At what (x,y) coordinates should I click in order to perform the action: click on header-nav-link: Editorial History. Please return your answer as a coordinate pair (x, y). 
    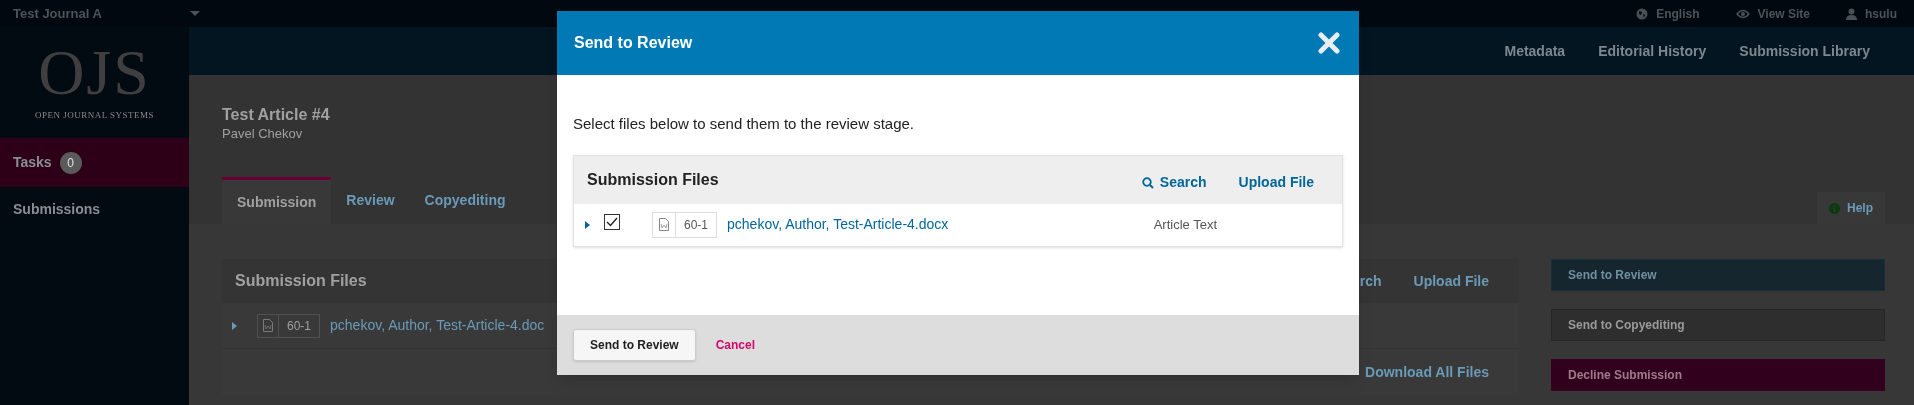
    Looking at the image, I should click on (1652, 51).